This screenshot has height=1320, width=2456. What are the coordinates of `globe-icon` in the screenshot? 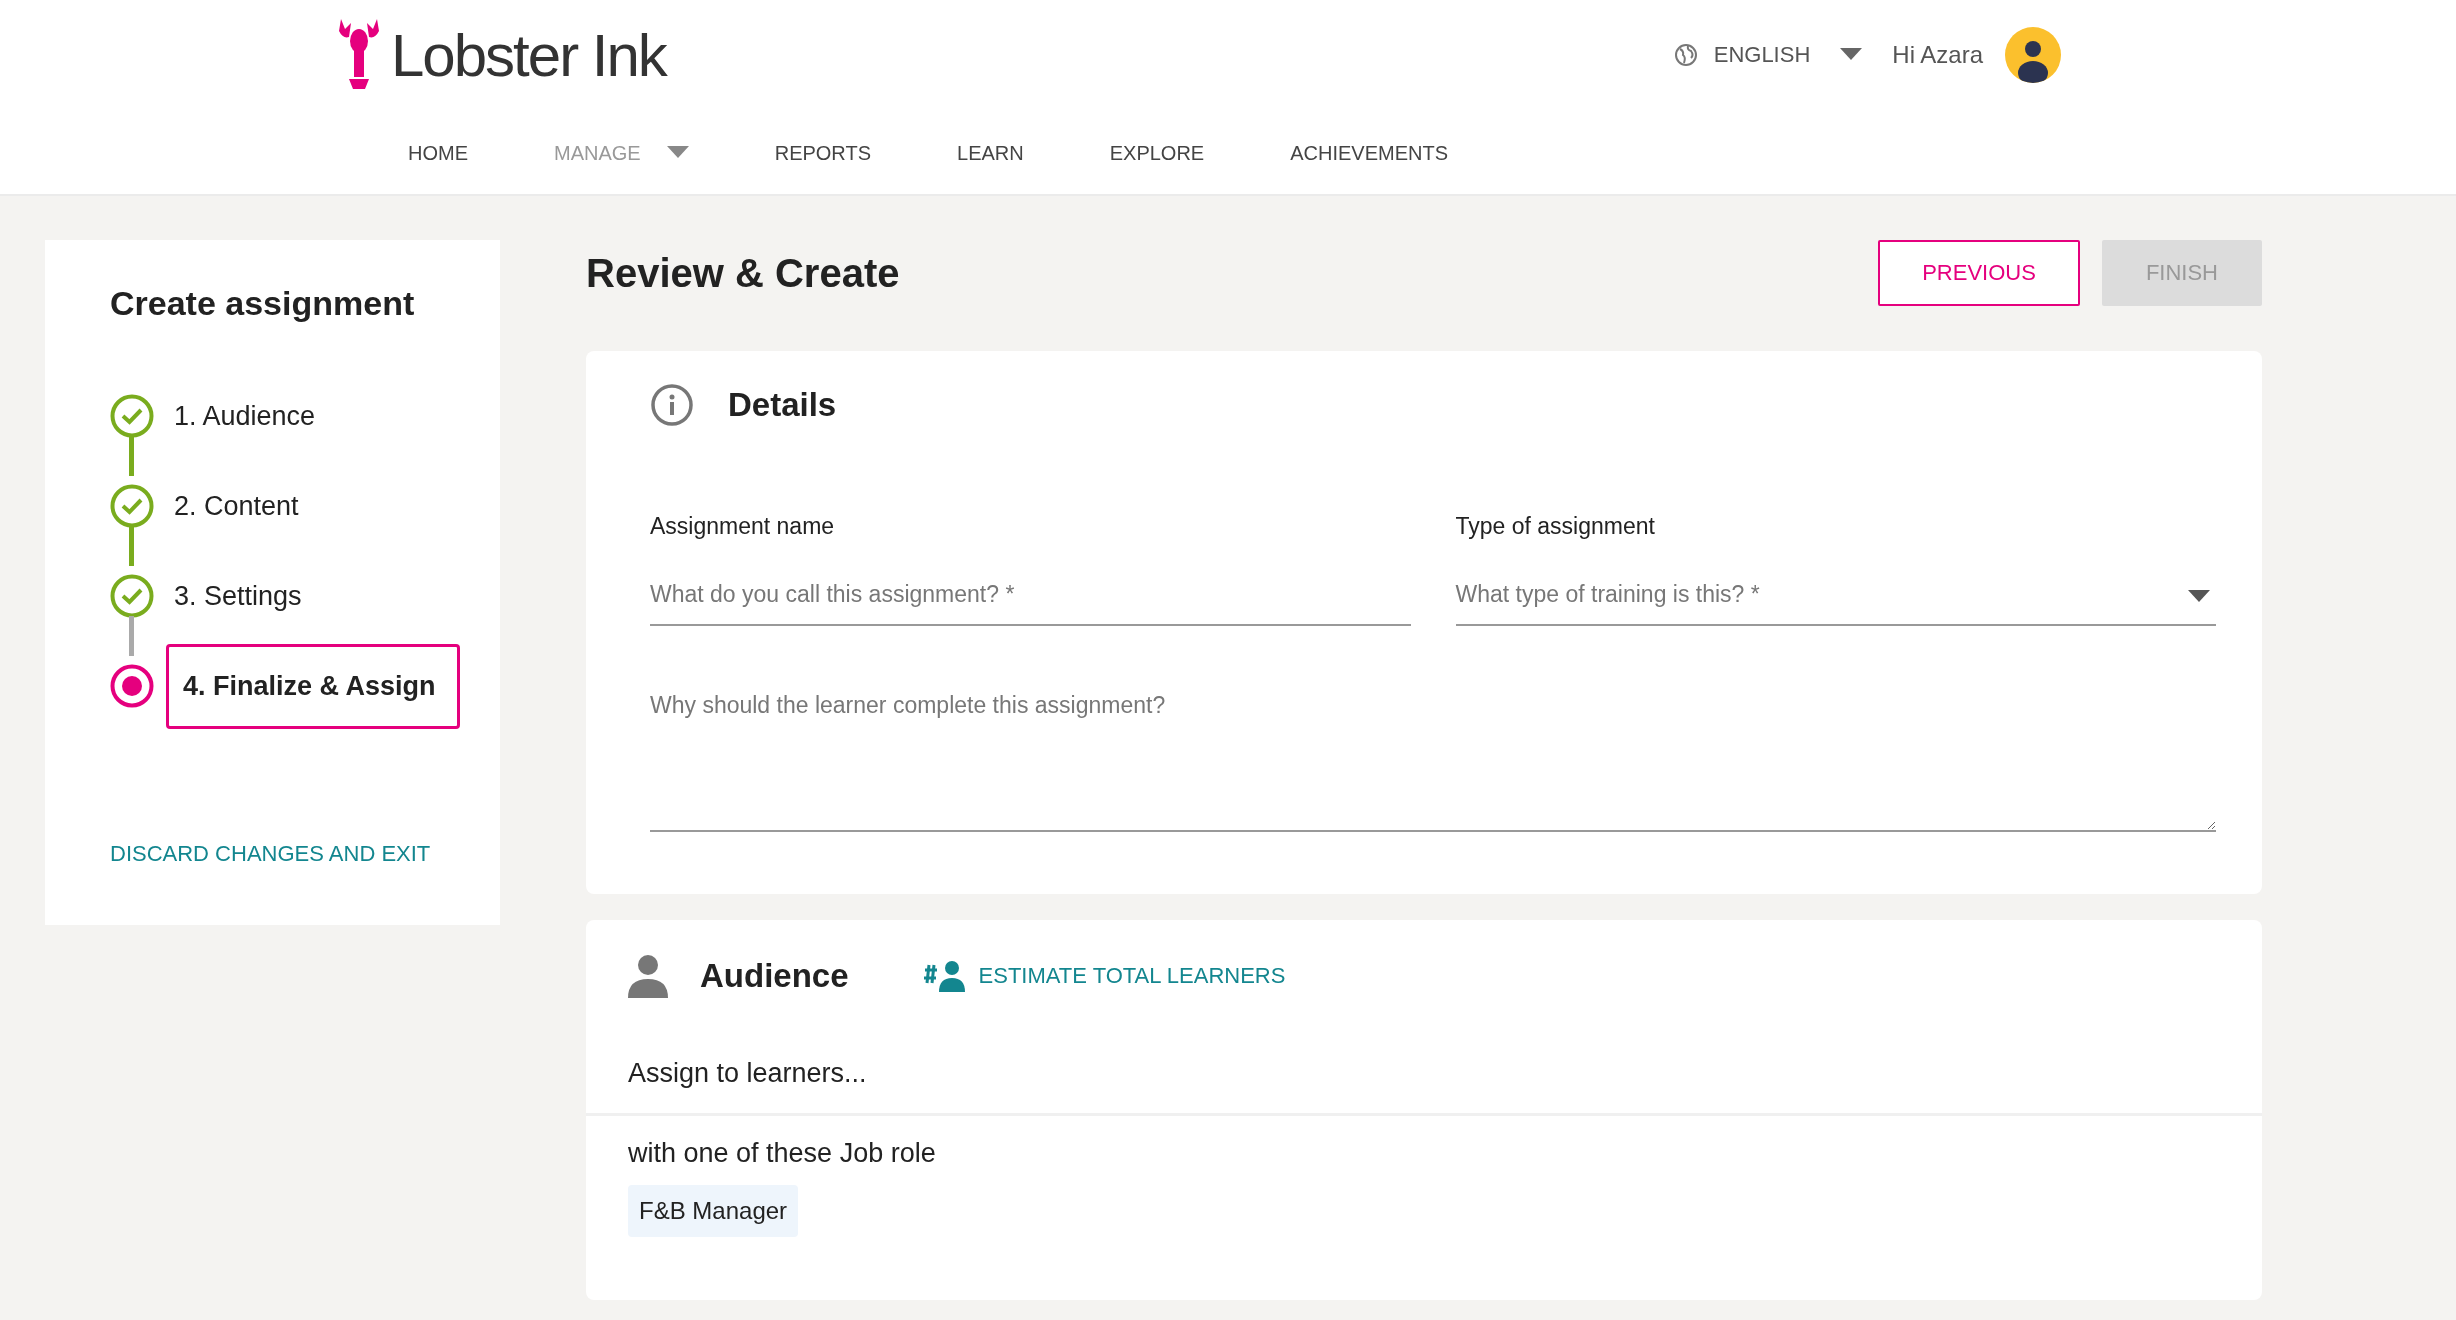 It's located at (1685, 55).